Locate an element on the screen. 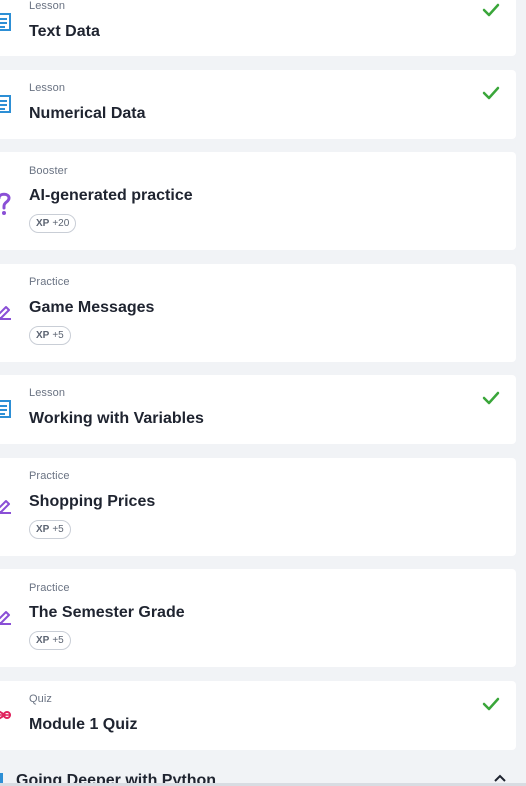 The width and height of the screenshot is (526, 786). practice-card: Practice The Semester Grade XP +5 is located at coordinates (258, 618).